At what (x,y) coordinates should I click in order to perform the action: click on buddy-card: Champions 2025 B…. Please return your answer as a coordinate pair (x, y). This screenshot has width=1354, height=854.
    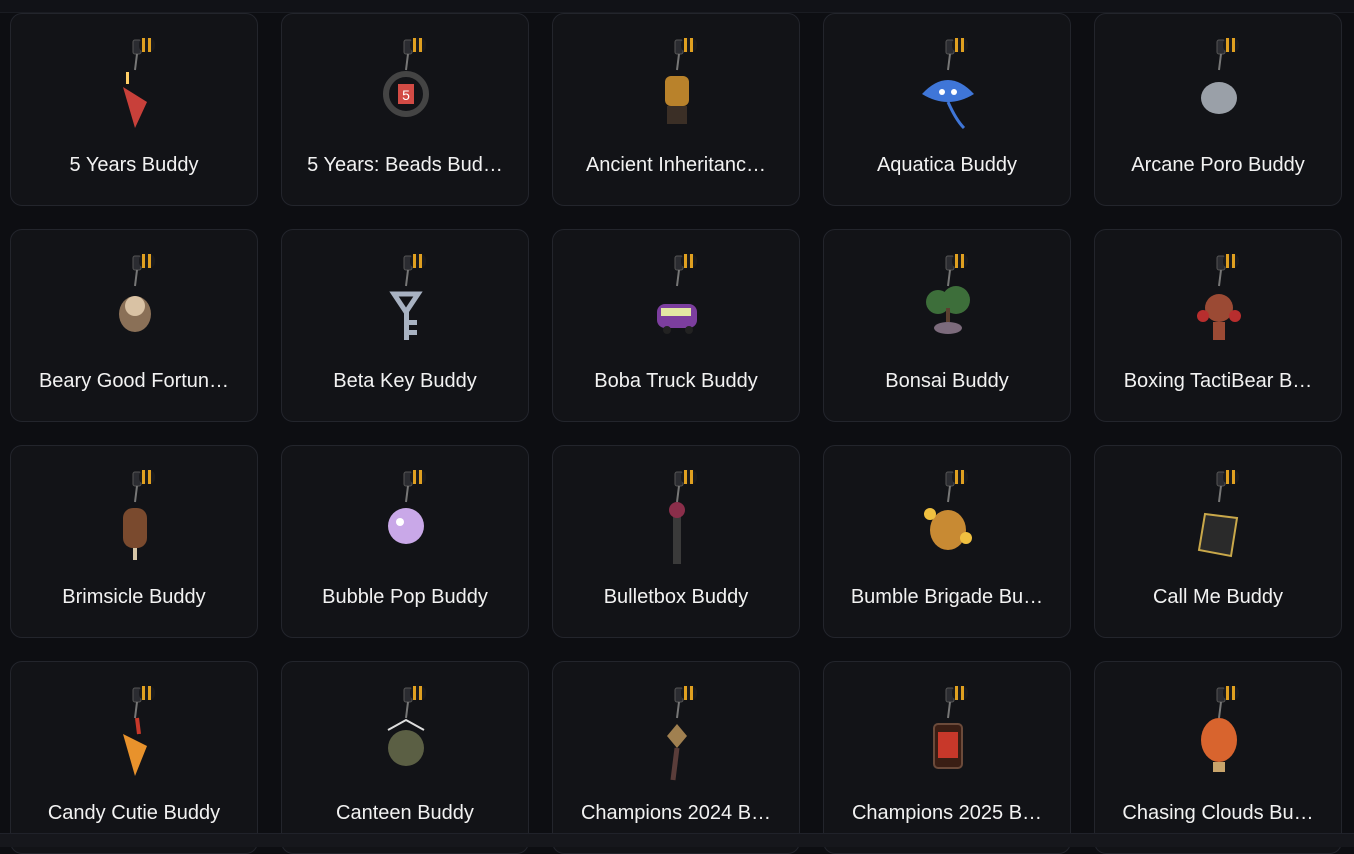
    Looking at the image, I should click on (947, 757).